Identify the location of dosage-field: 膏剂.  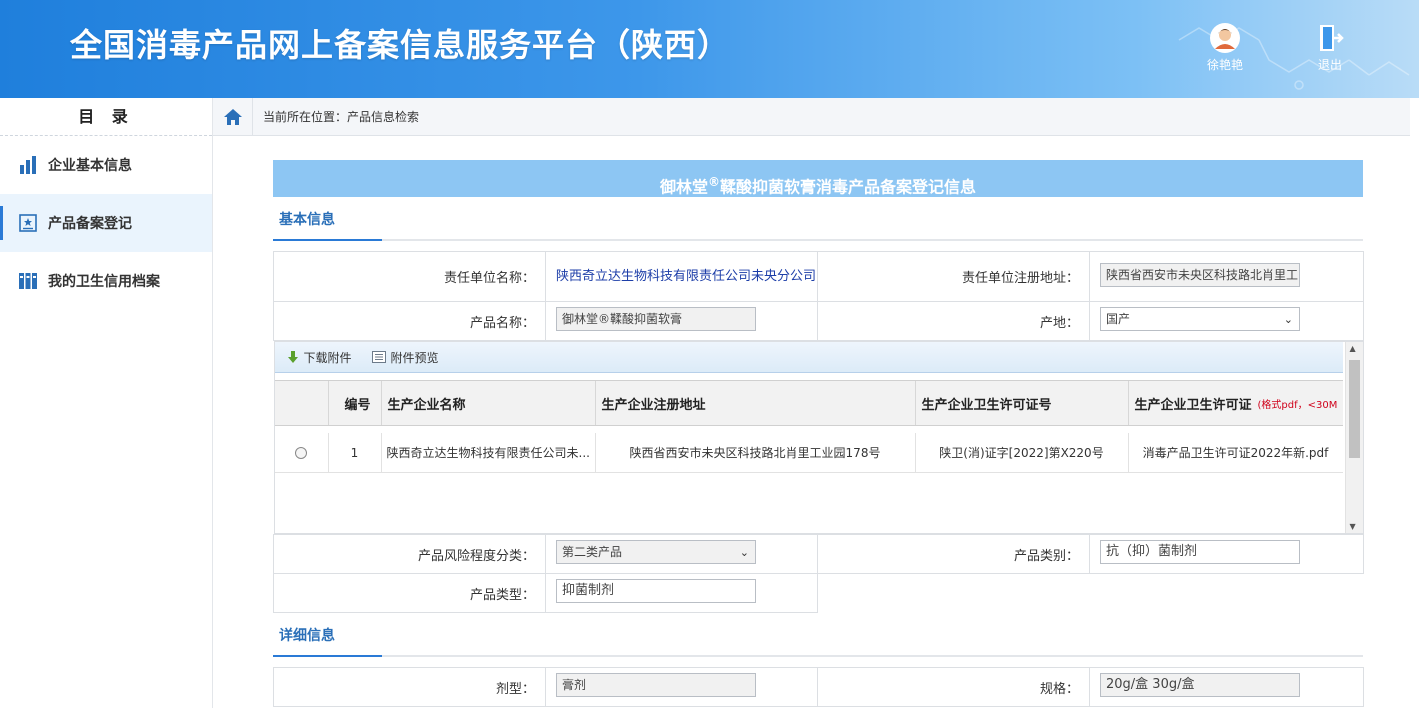
(656, 685).